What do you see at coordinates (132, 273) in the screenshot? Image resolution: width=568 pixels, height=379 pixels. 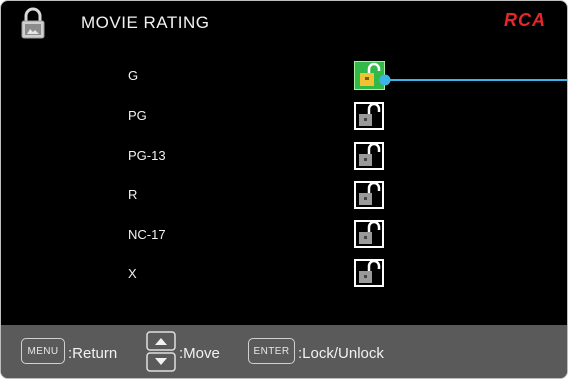 I see `rating-label-x: X` at bounding box center [132, 273].